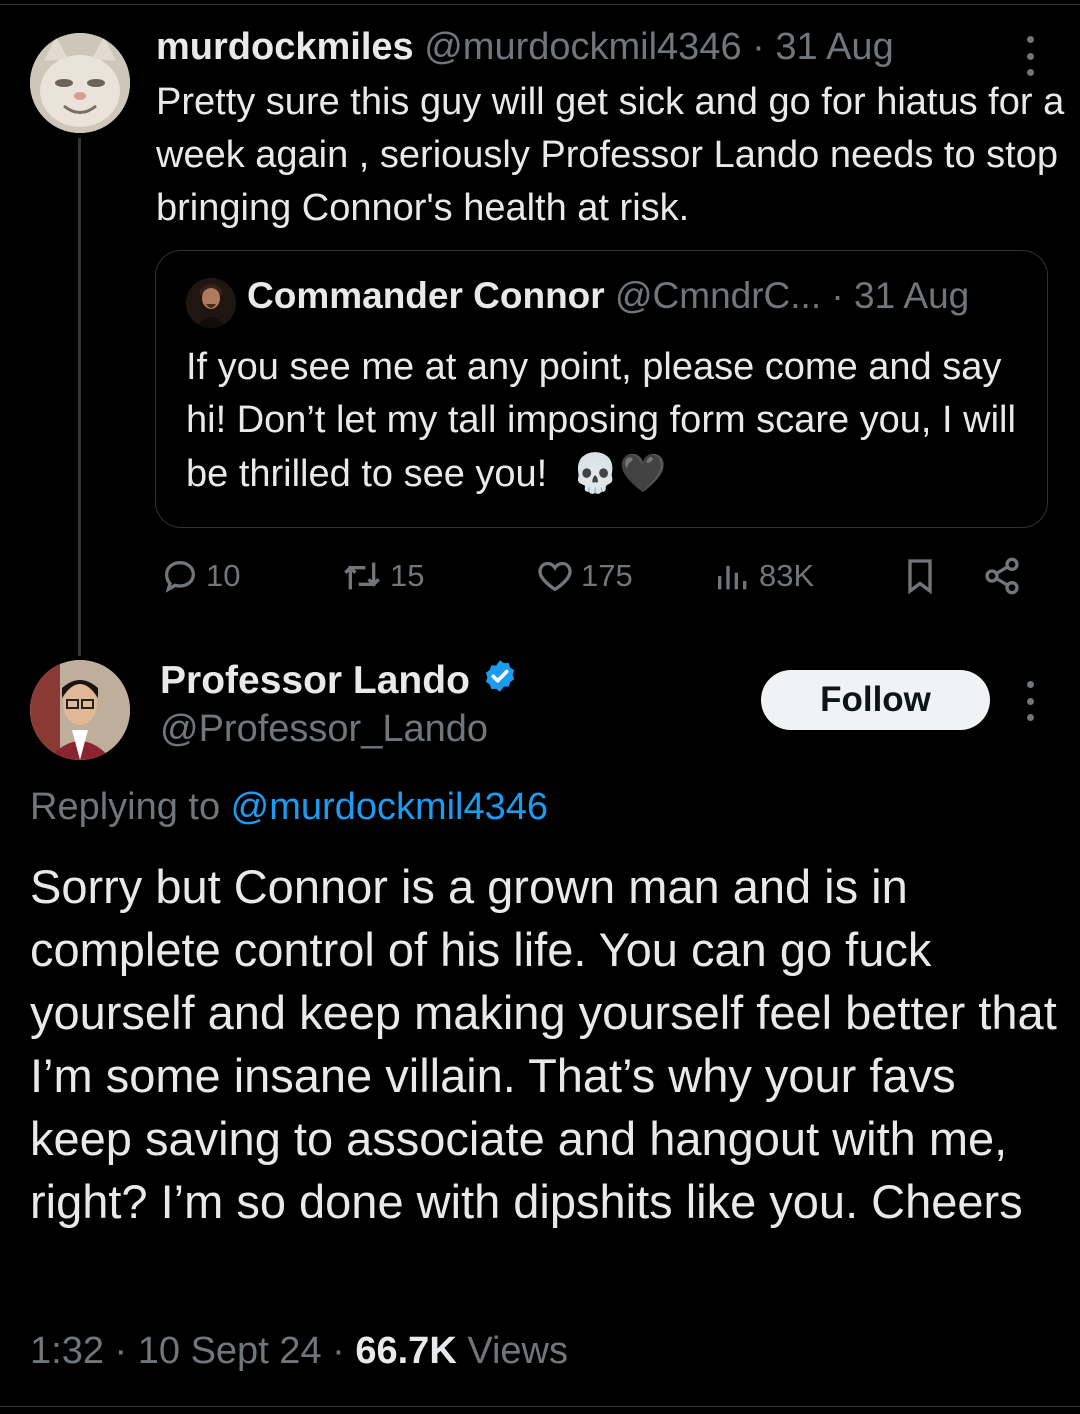 The width and height of the screenshot is (1080, 1414). What do you see at coordinates (619, 473) in the screenshot?
I see `quoted-emojis: 💀🖤` at bounding box center [619, 473].